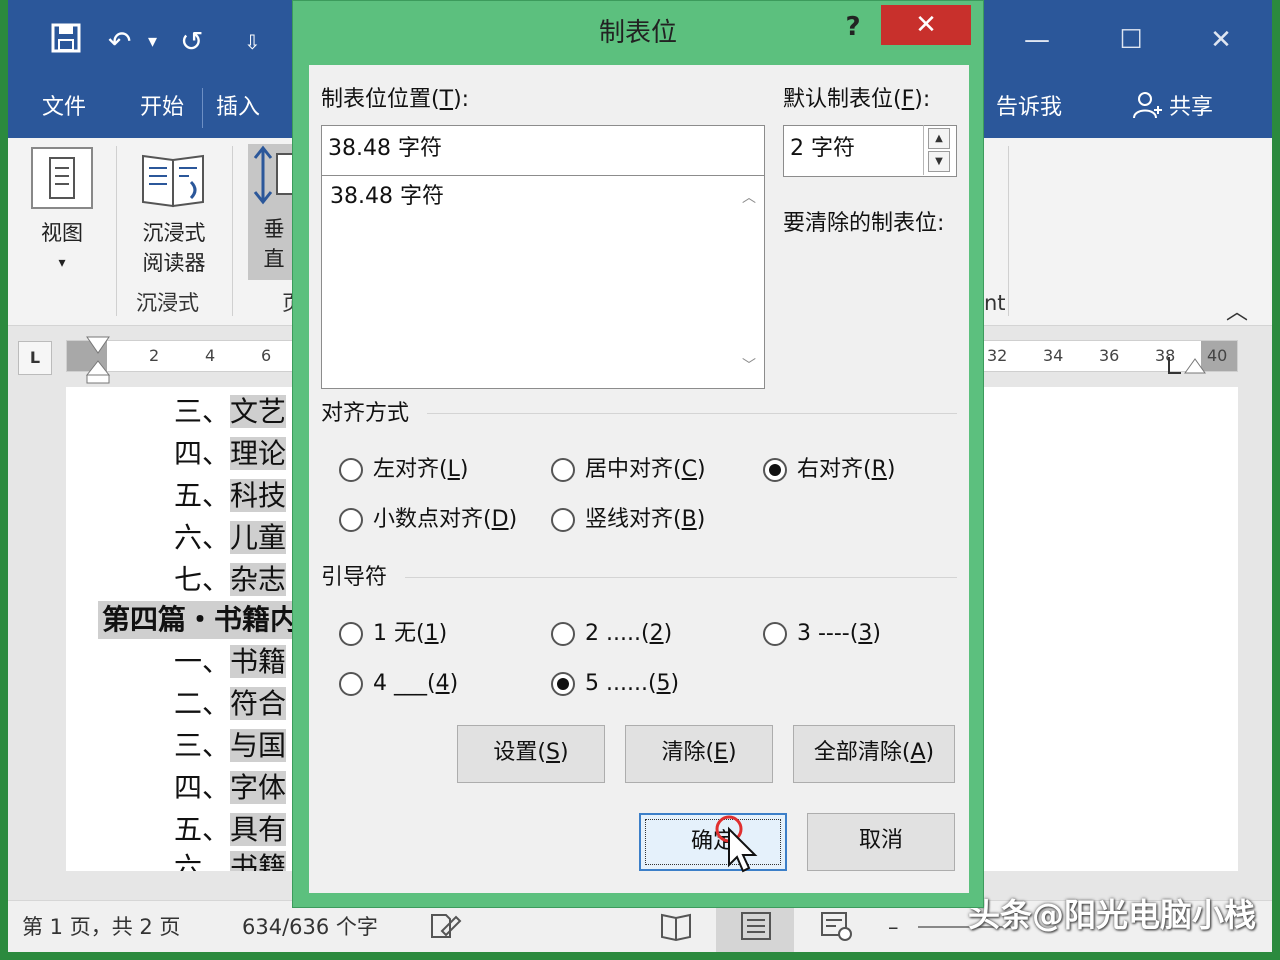  I want to click on spin-up-icon: ▲, so click(939, 138).